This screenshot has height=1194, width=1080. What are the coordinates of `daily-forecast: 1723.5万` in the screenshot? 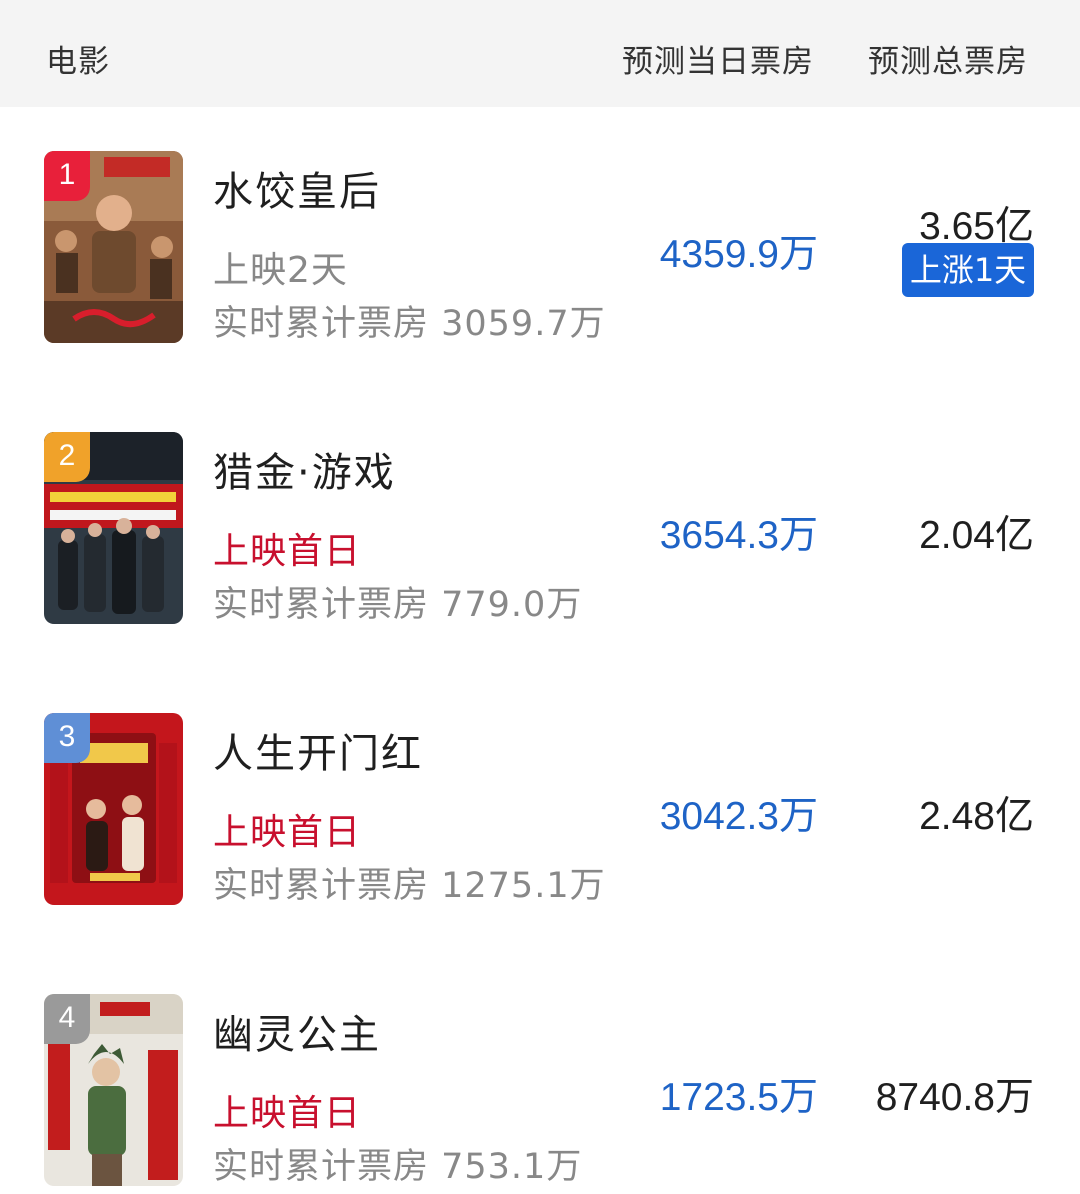 It's located at (738, 1097).